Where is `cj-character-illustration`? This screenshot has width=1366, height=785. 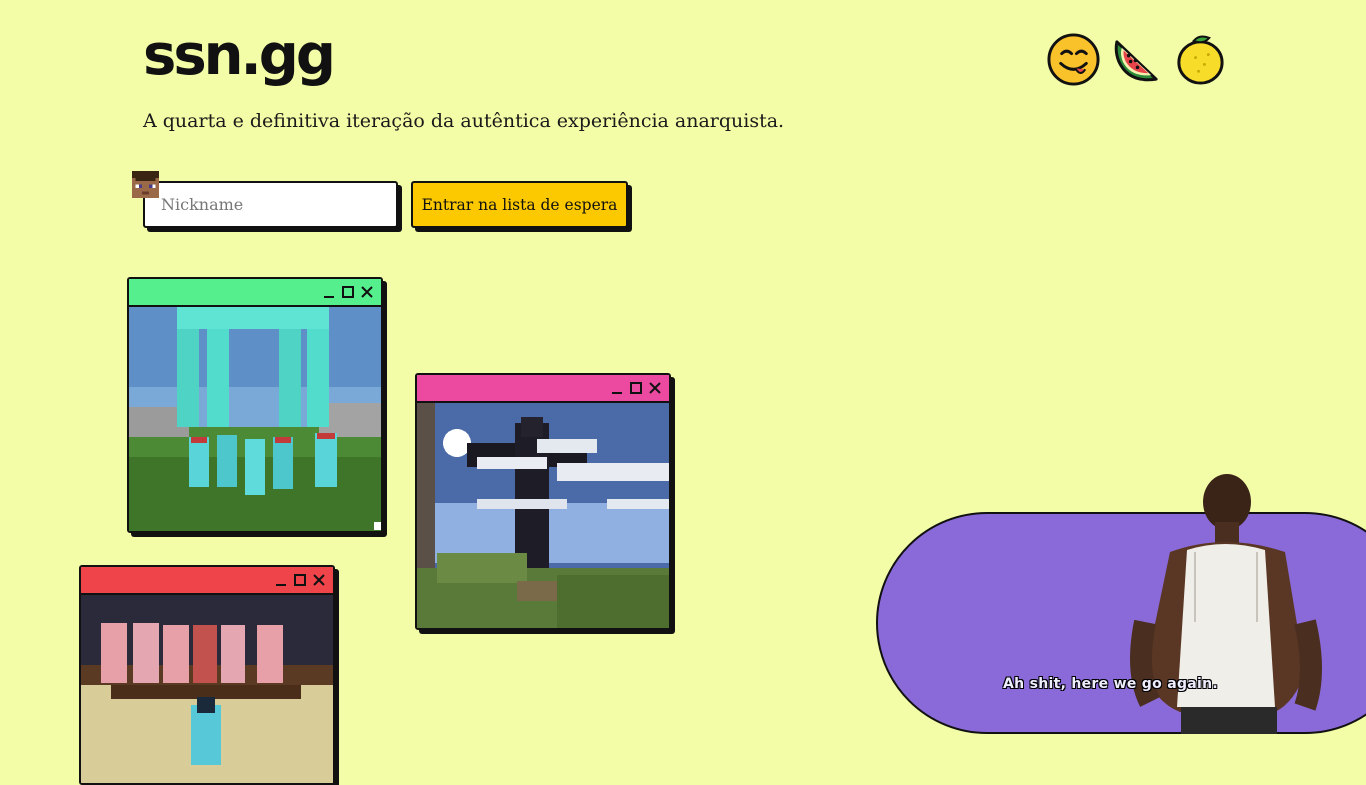
cj-character-illustration is located at coordinates (1226, 604).